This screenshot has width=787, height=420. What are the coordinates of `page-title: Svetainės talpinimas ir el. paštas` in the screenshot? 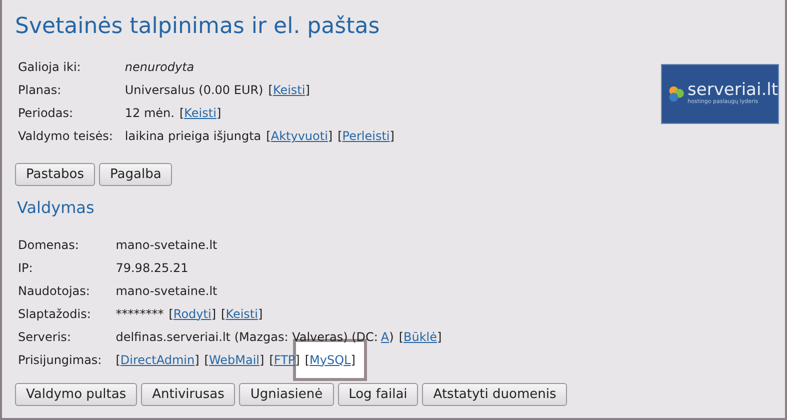 It's located at (198, 27).